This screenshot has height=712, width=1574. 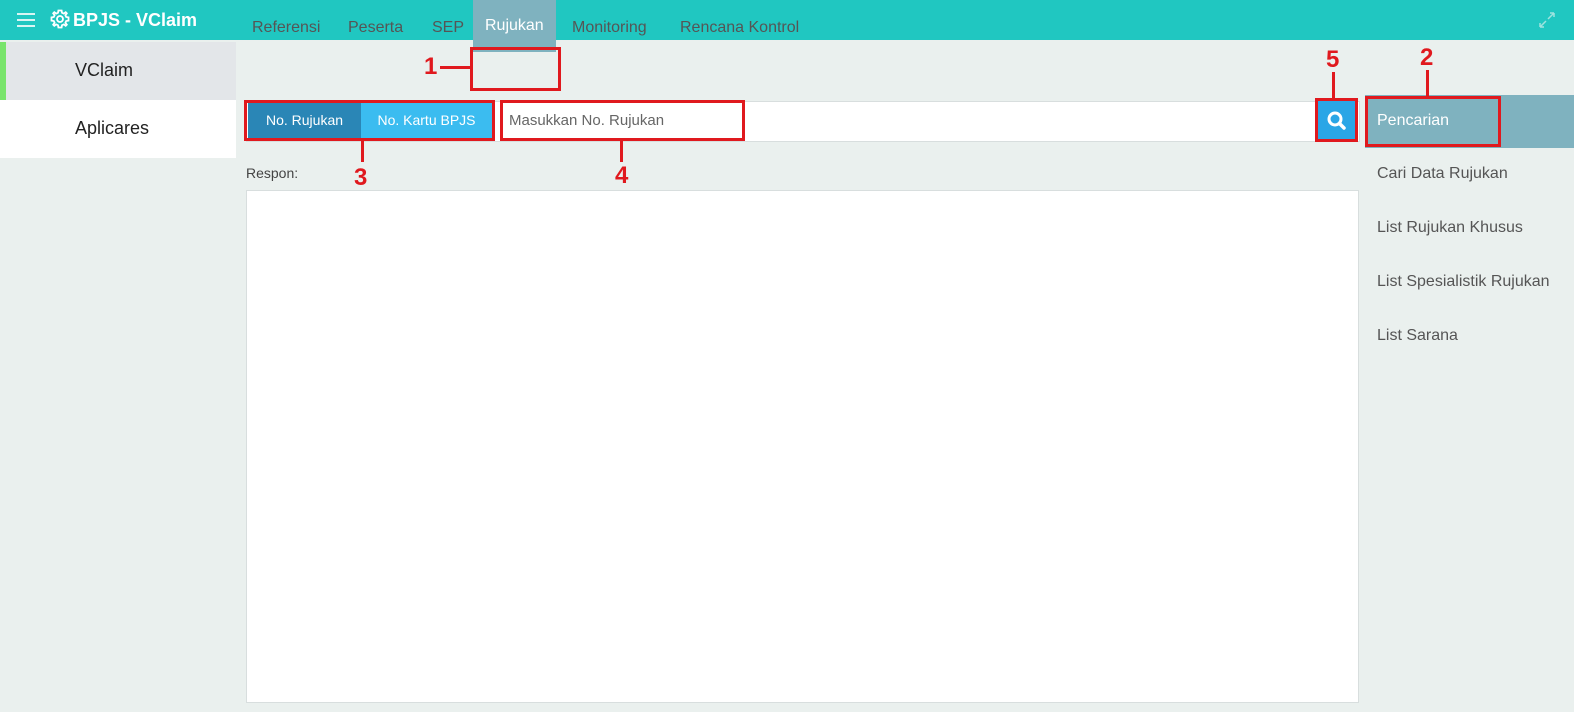 I want to click on tab-sep: SEP, so click(x=448, y=28).